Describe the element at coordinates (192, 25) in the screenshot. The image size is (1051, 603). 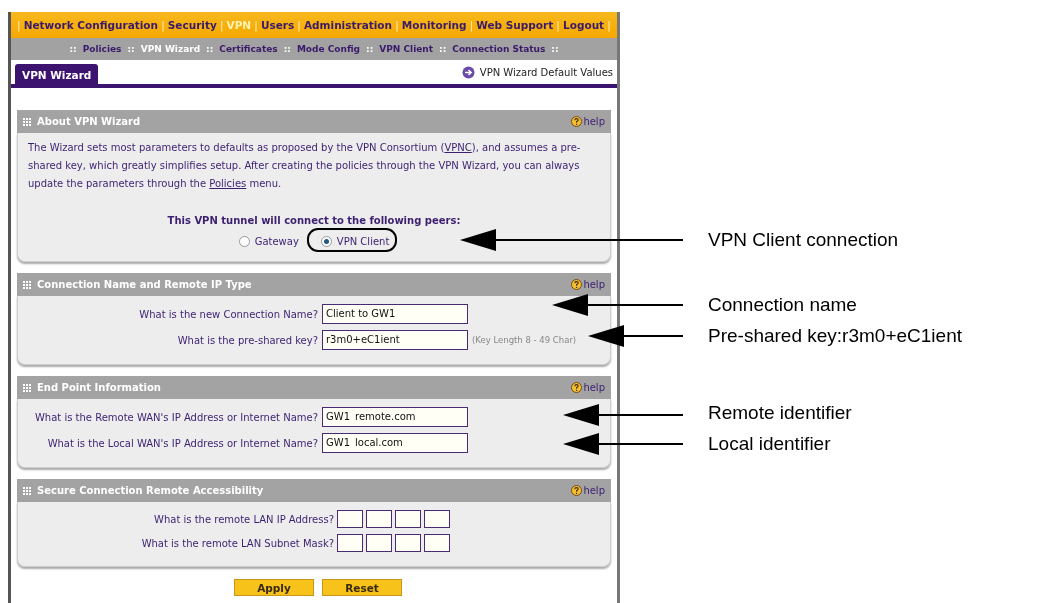
I see `nav-tab: Security` at that location.